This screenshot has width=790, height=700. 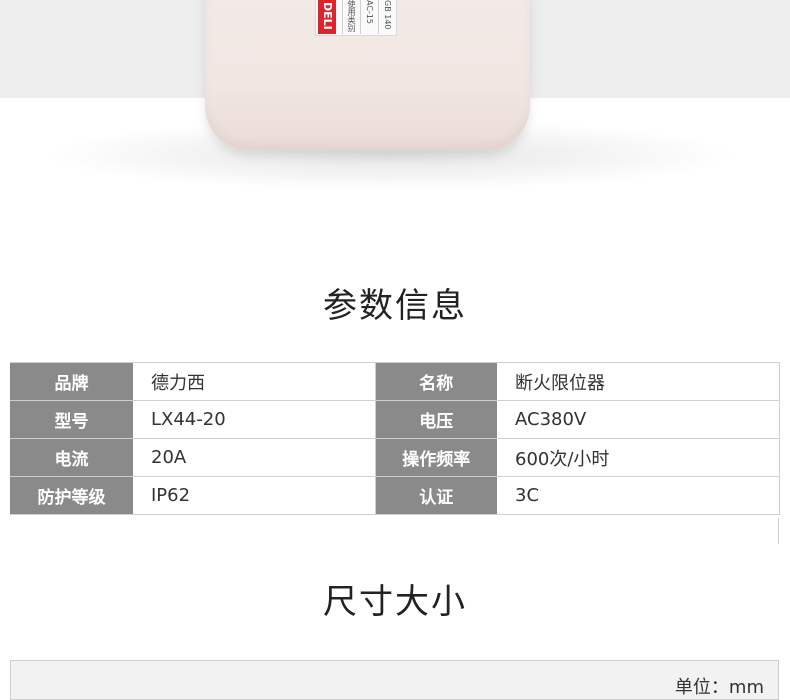 I want to click on param-value: 3C, so click(x=638, y=495).